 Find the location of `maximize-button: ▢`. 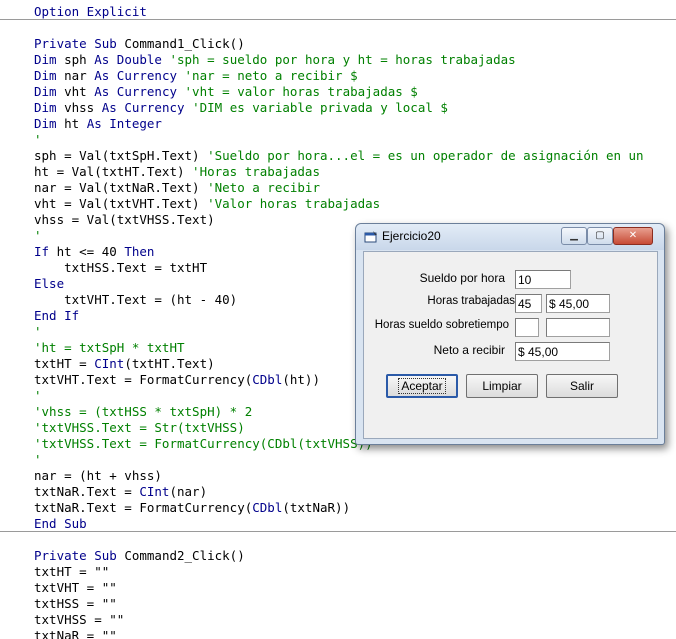

maximize-button: ▢ is located at coordinates (600, 236).